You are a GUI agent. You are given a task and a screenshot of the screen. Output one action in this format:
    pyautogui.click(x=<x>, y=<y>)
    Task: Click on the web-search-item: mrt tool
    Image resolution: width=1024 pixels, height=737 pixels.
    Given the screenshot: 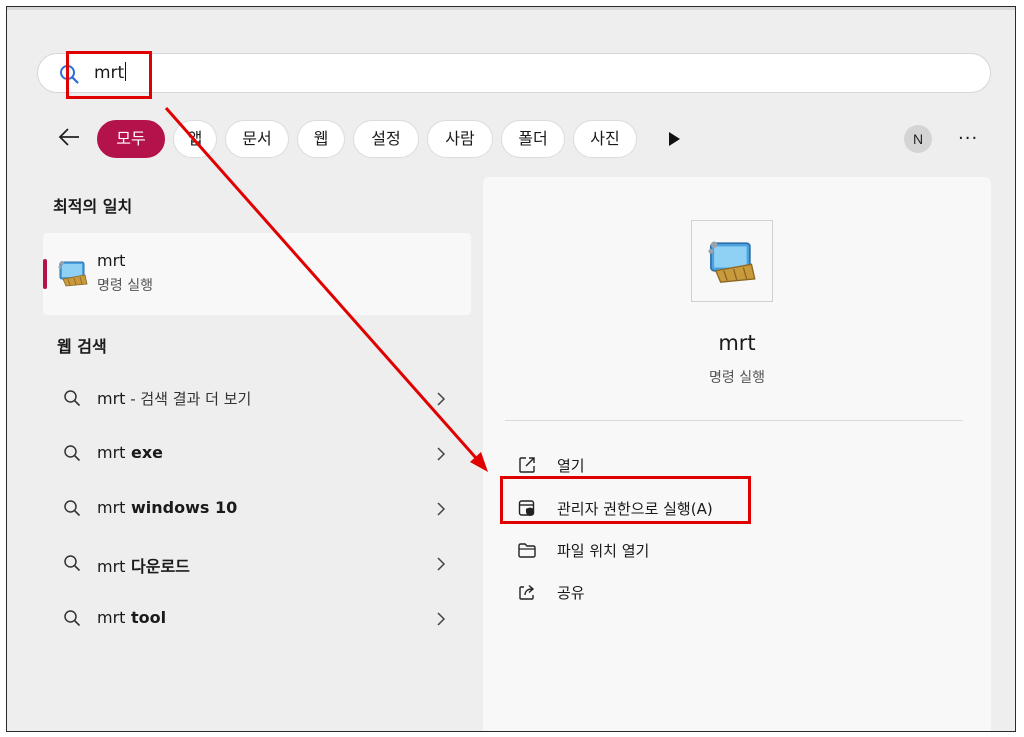 What is the action you would take?
    pyautogui.click(x=257, y=619)
    